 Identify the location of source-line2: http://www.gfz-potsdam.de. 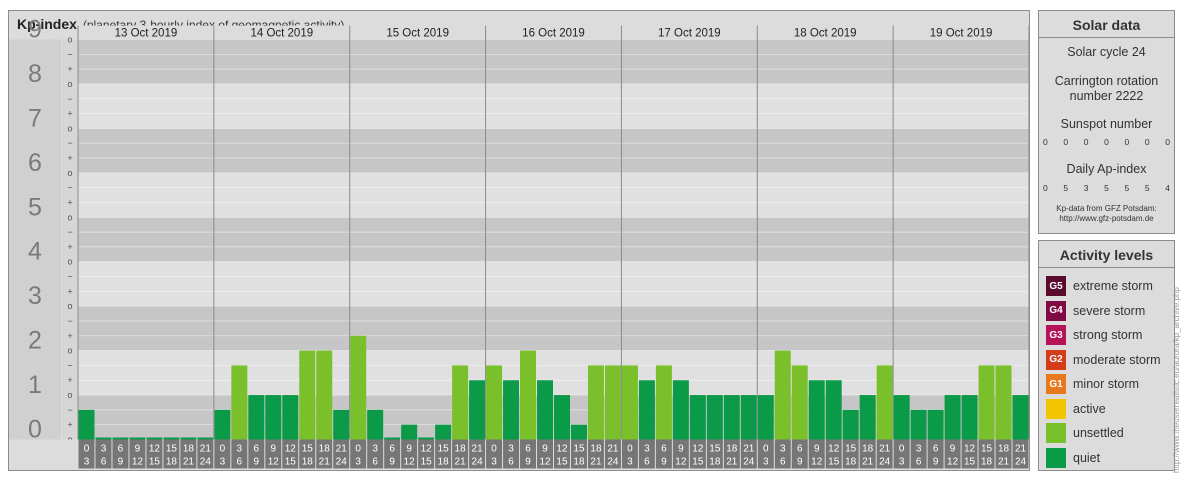
(1106, 219).